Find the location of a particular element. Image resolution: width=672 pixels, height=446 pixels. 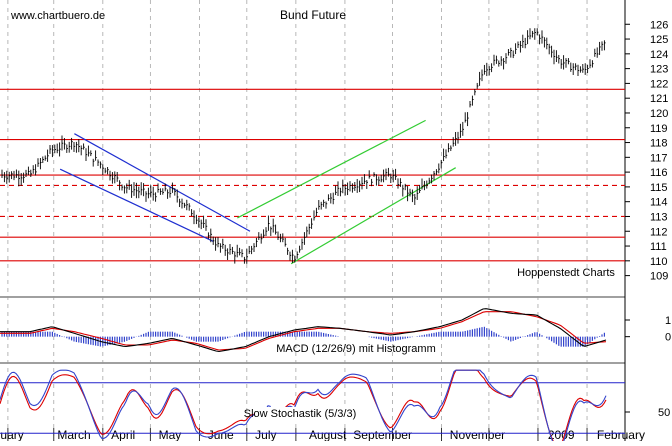

x-tick-label: November is located at coordinates (477, 434).